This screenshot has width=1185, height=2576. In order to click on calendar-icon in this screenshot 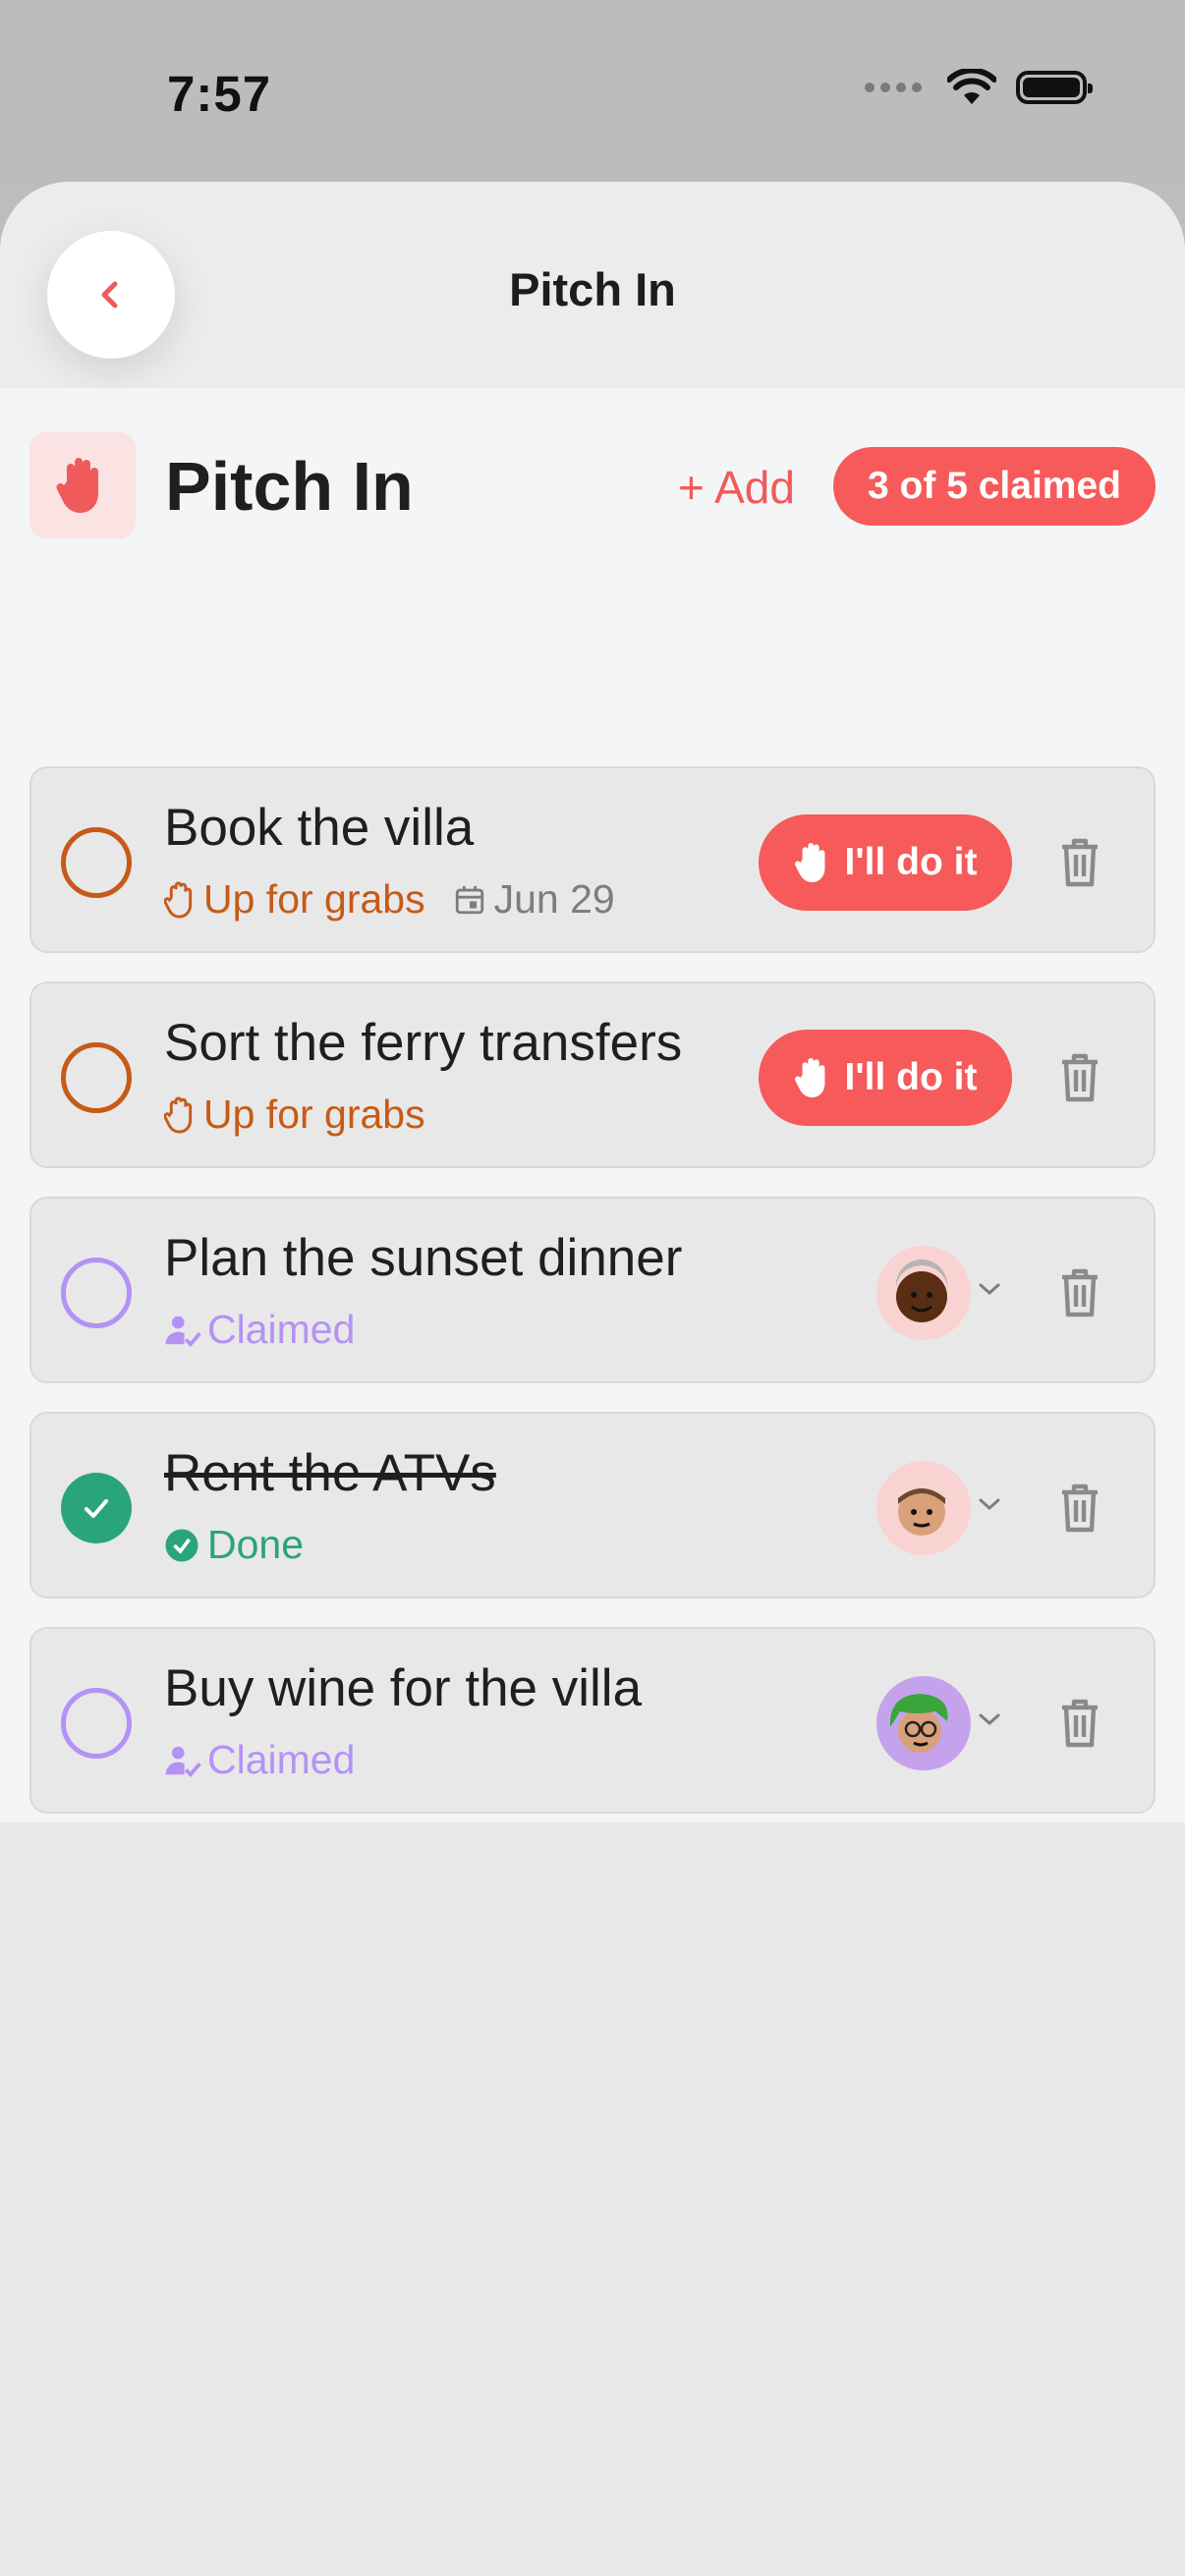, I will do `click(469, 899)`.